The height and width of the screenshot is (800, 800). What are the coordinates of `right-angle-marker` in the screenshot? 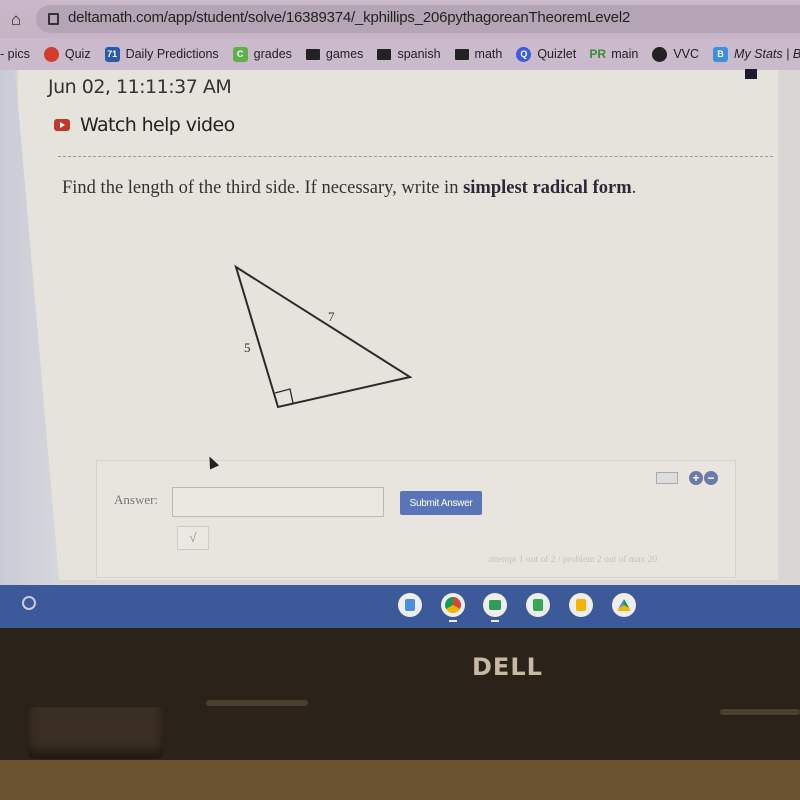 It's located at (284, 396).